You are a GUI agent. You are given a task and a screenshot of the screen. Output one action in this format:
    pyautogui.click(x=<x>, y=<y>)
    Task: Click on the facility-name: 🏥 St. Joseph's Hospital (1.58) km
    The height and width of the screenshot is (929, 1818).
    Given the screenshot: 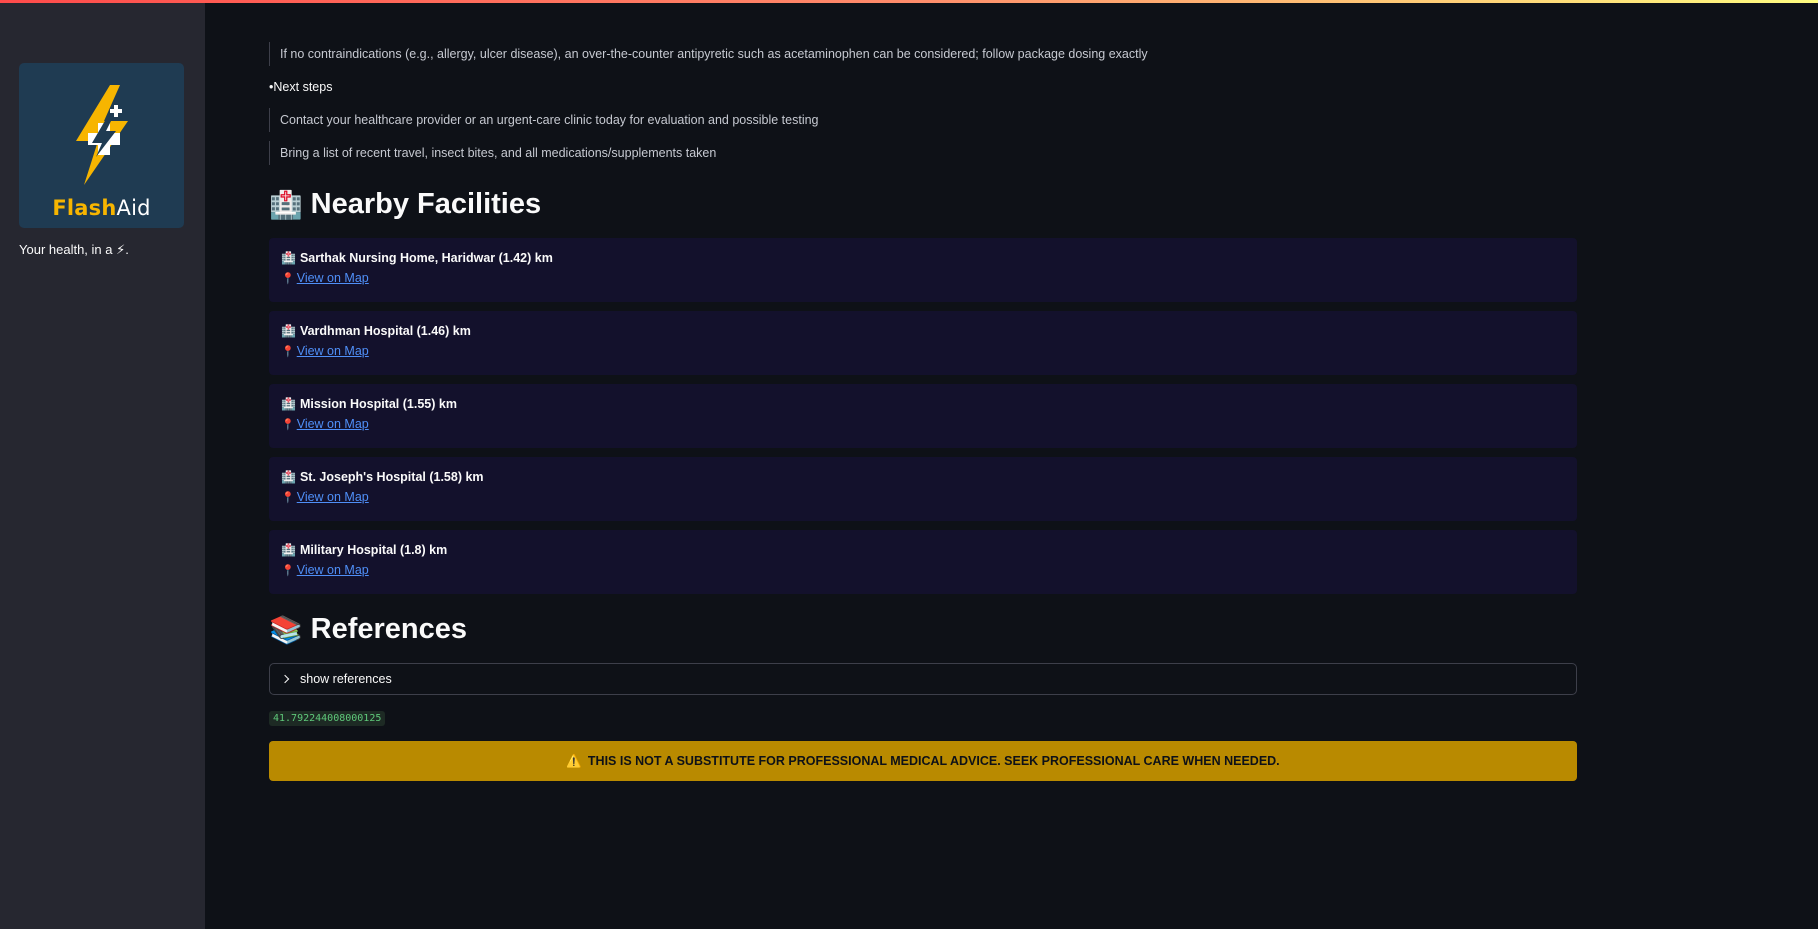 What is the action you would take?
    pyautogui.click(x=923, y=477)
    